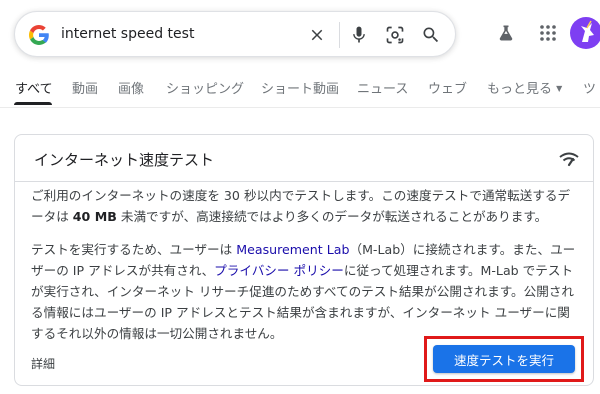  I want to click on desc-text-c: 未満ですが、高速接続ではより多くのデータが転送されることがあります。, so click(332, 216).